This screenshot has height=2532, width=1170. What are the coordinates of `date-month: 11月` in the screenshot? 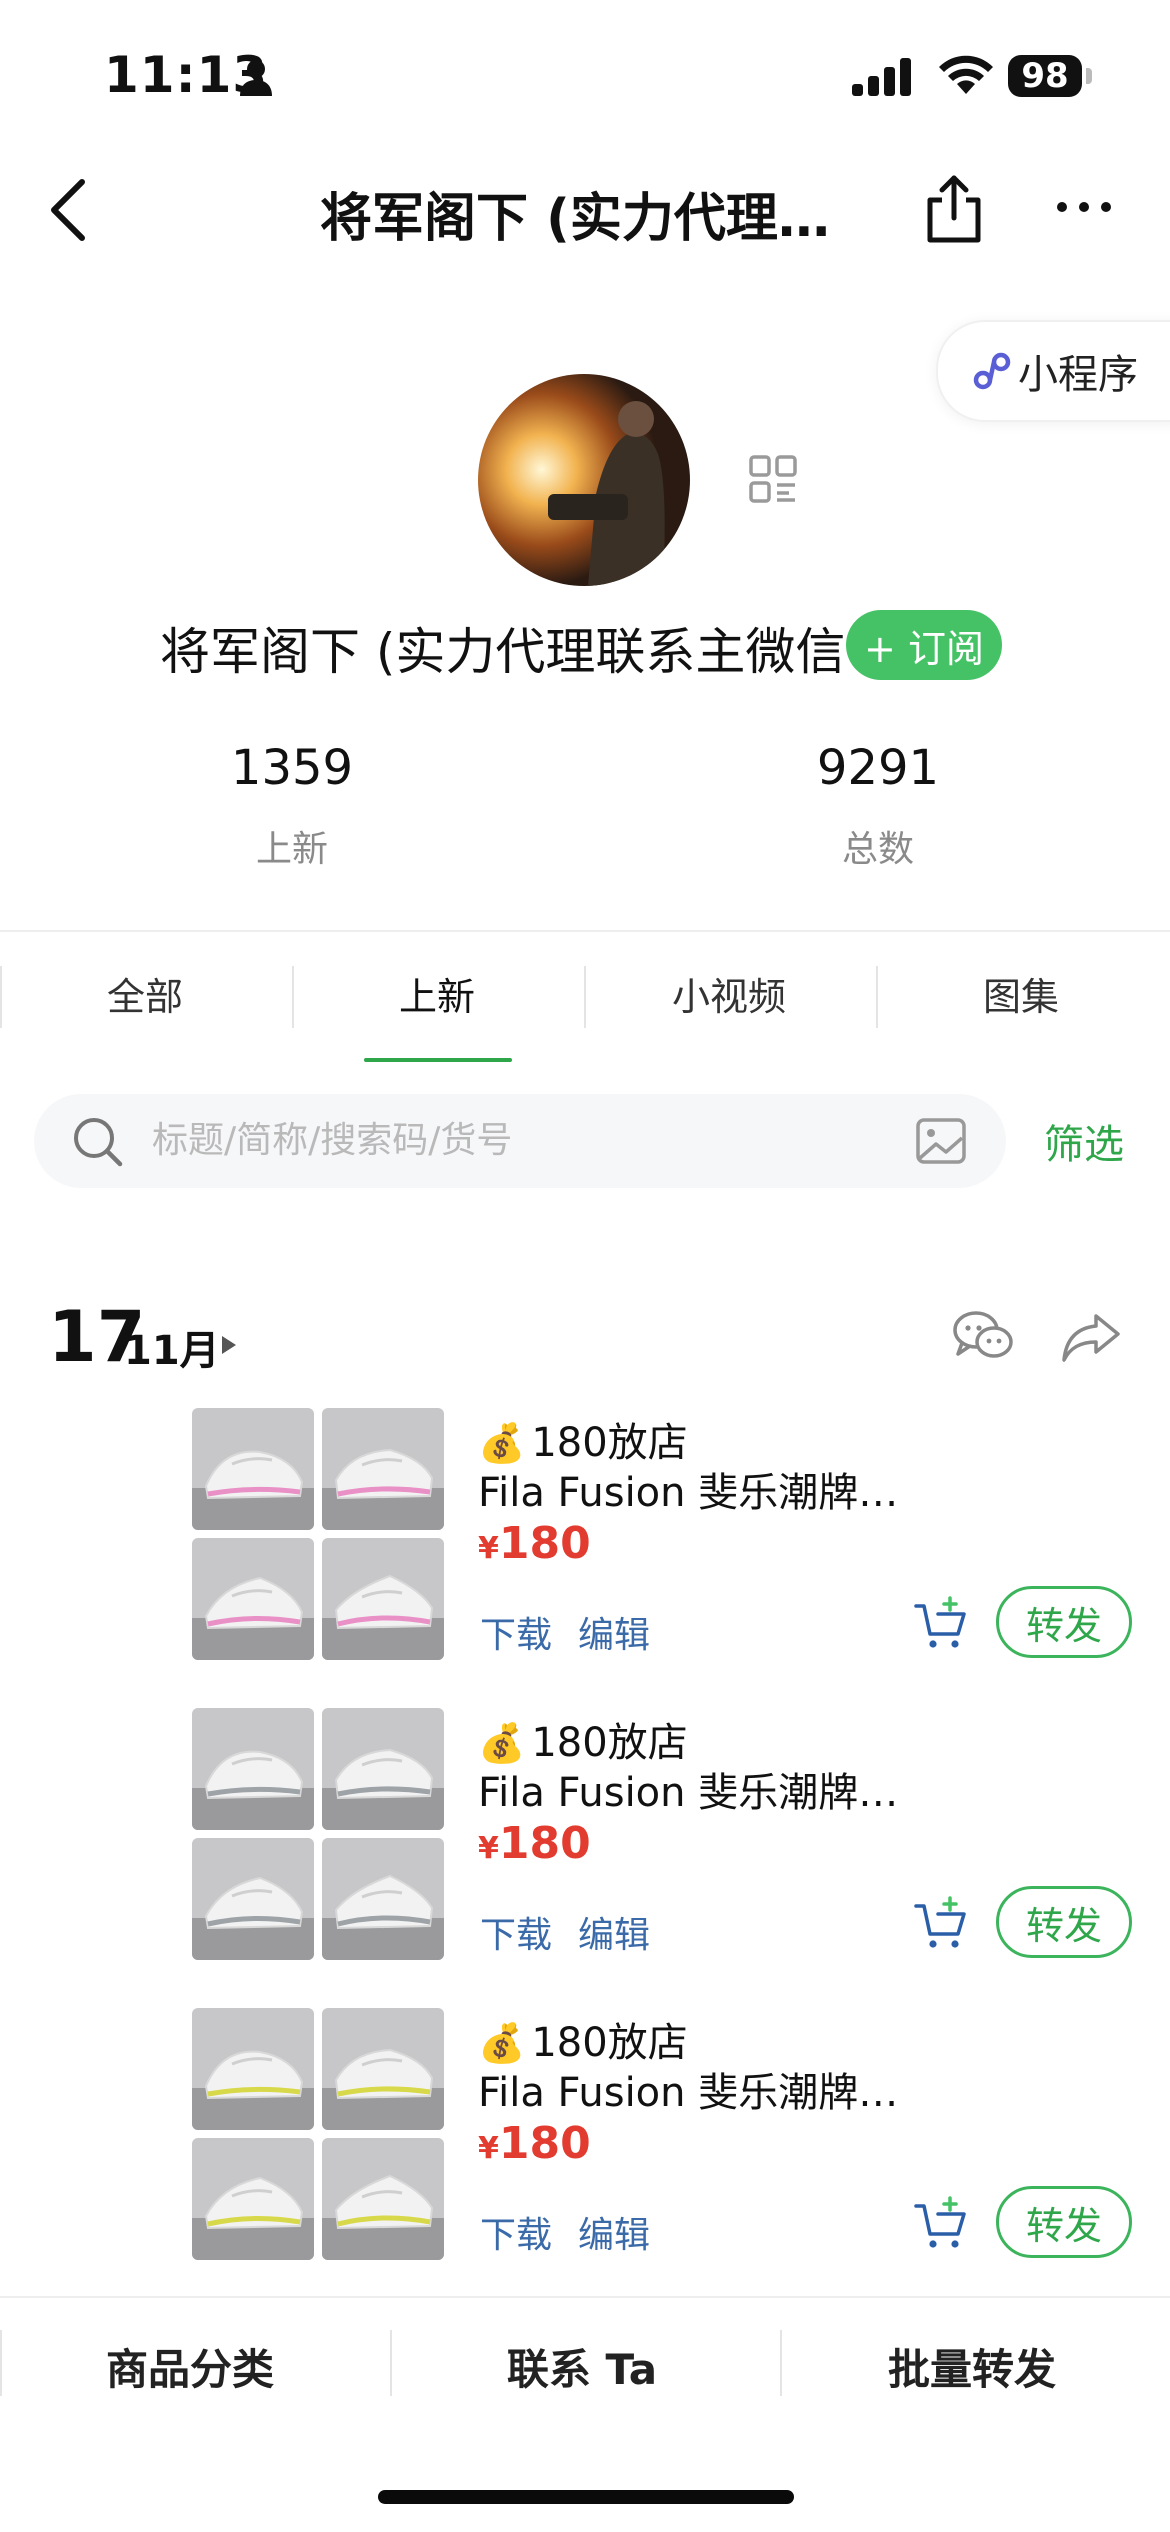 It's located at (172, 1347).